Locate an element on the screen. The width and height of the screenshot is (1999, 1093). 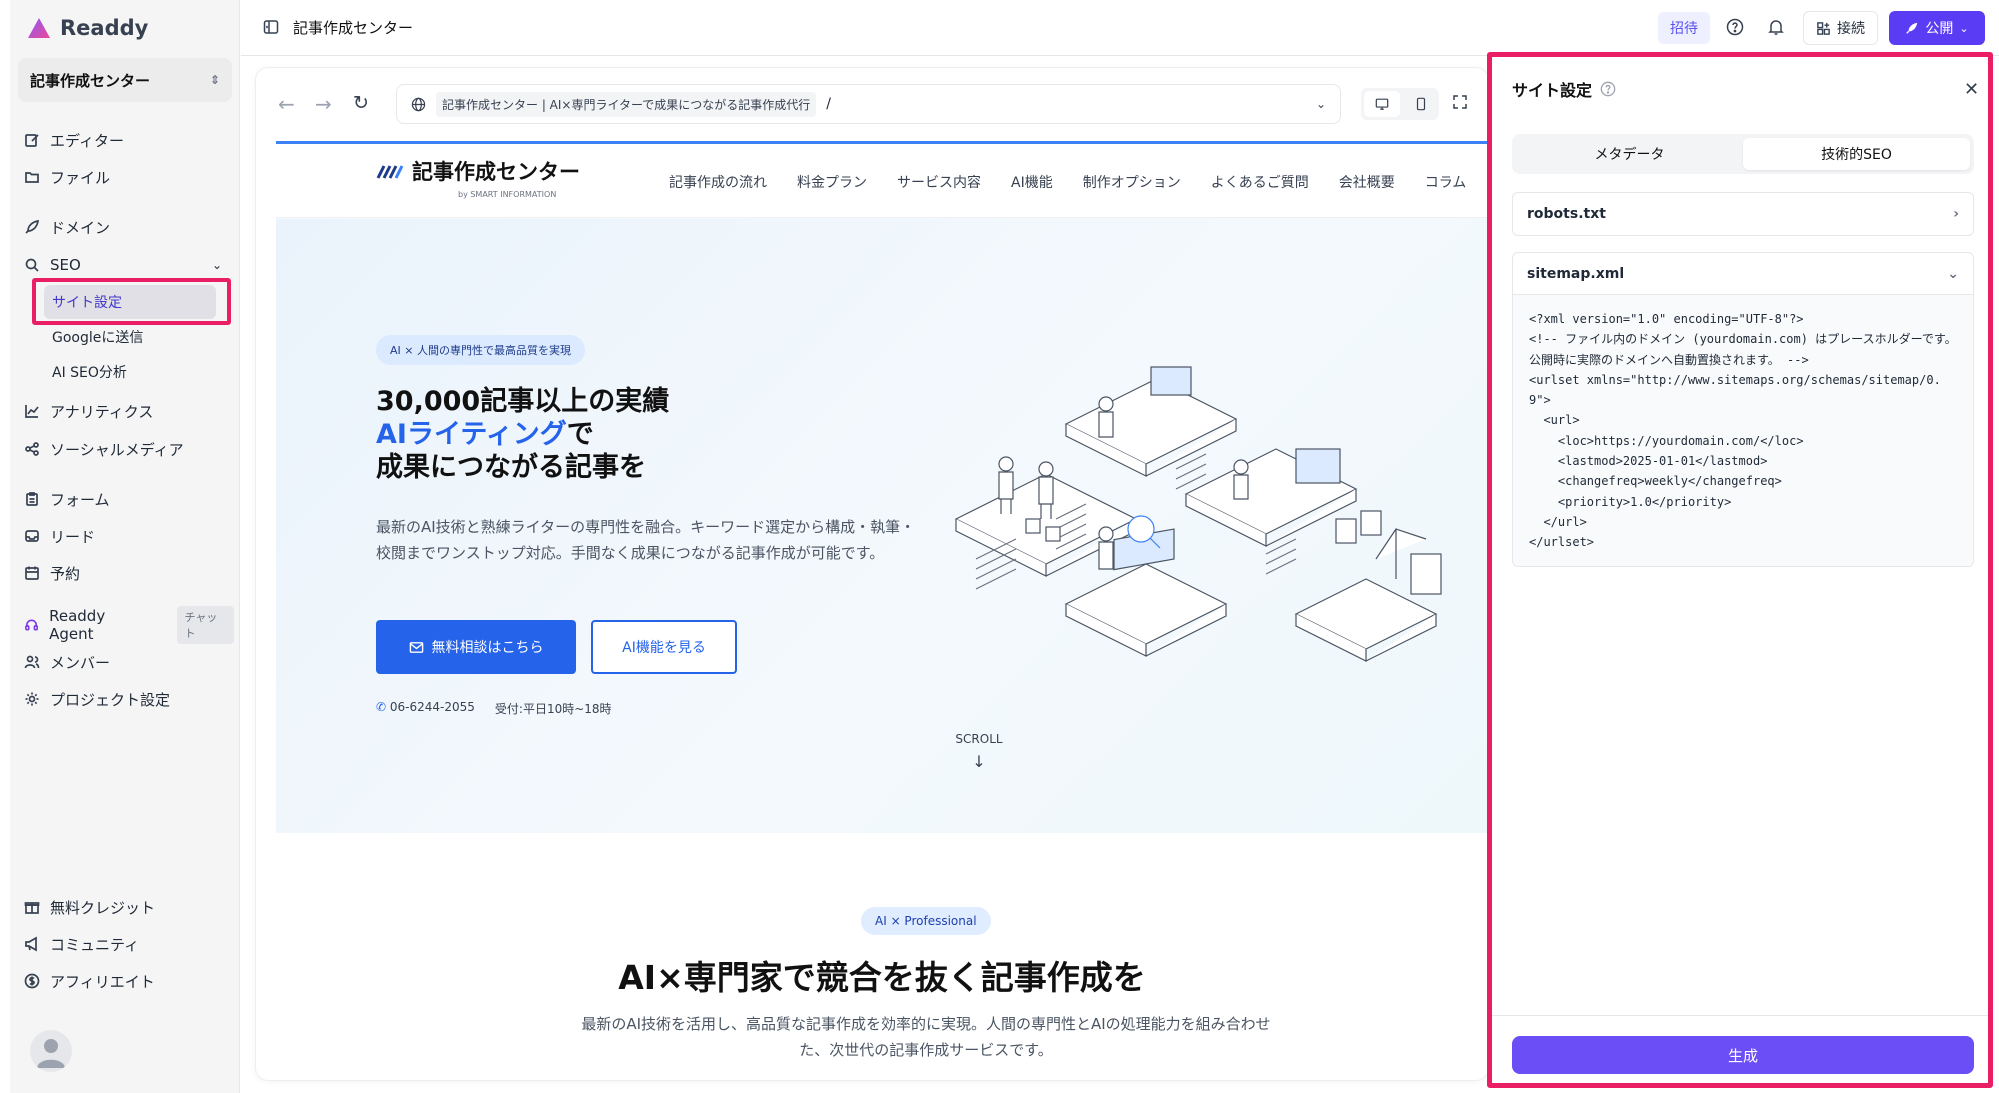
tab-technical-seo: 技術的SEO is located at coordinates (1856, 154).